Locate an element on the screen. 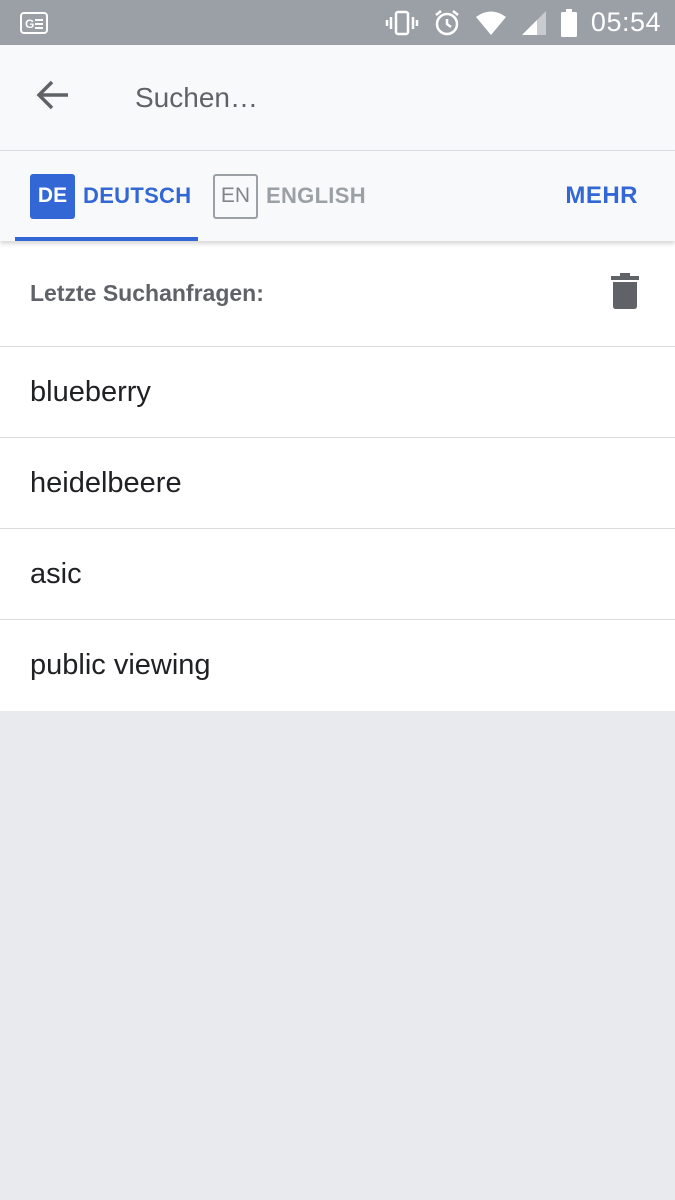 This screenshot has width=675, height=1200. back-button is located at coordinates (53, 98).